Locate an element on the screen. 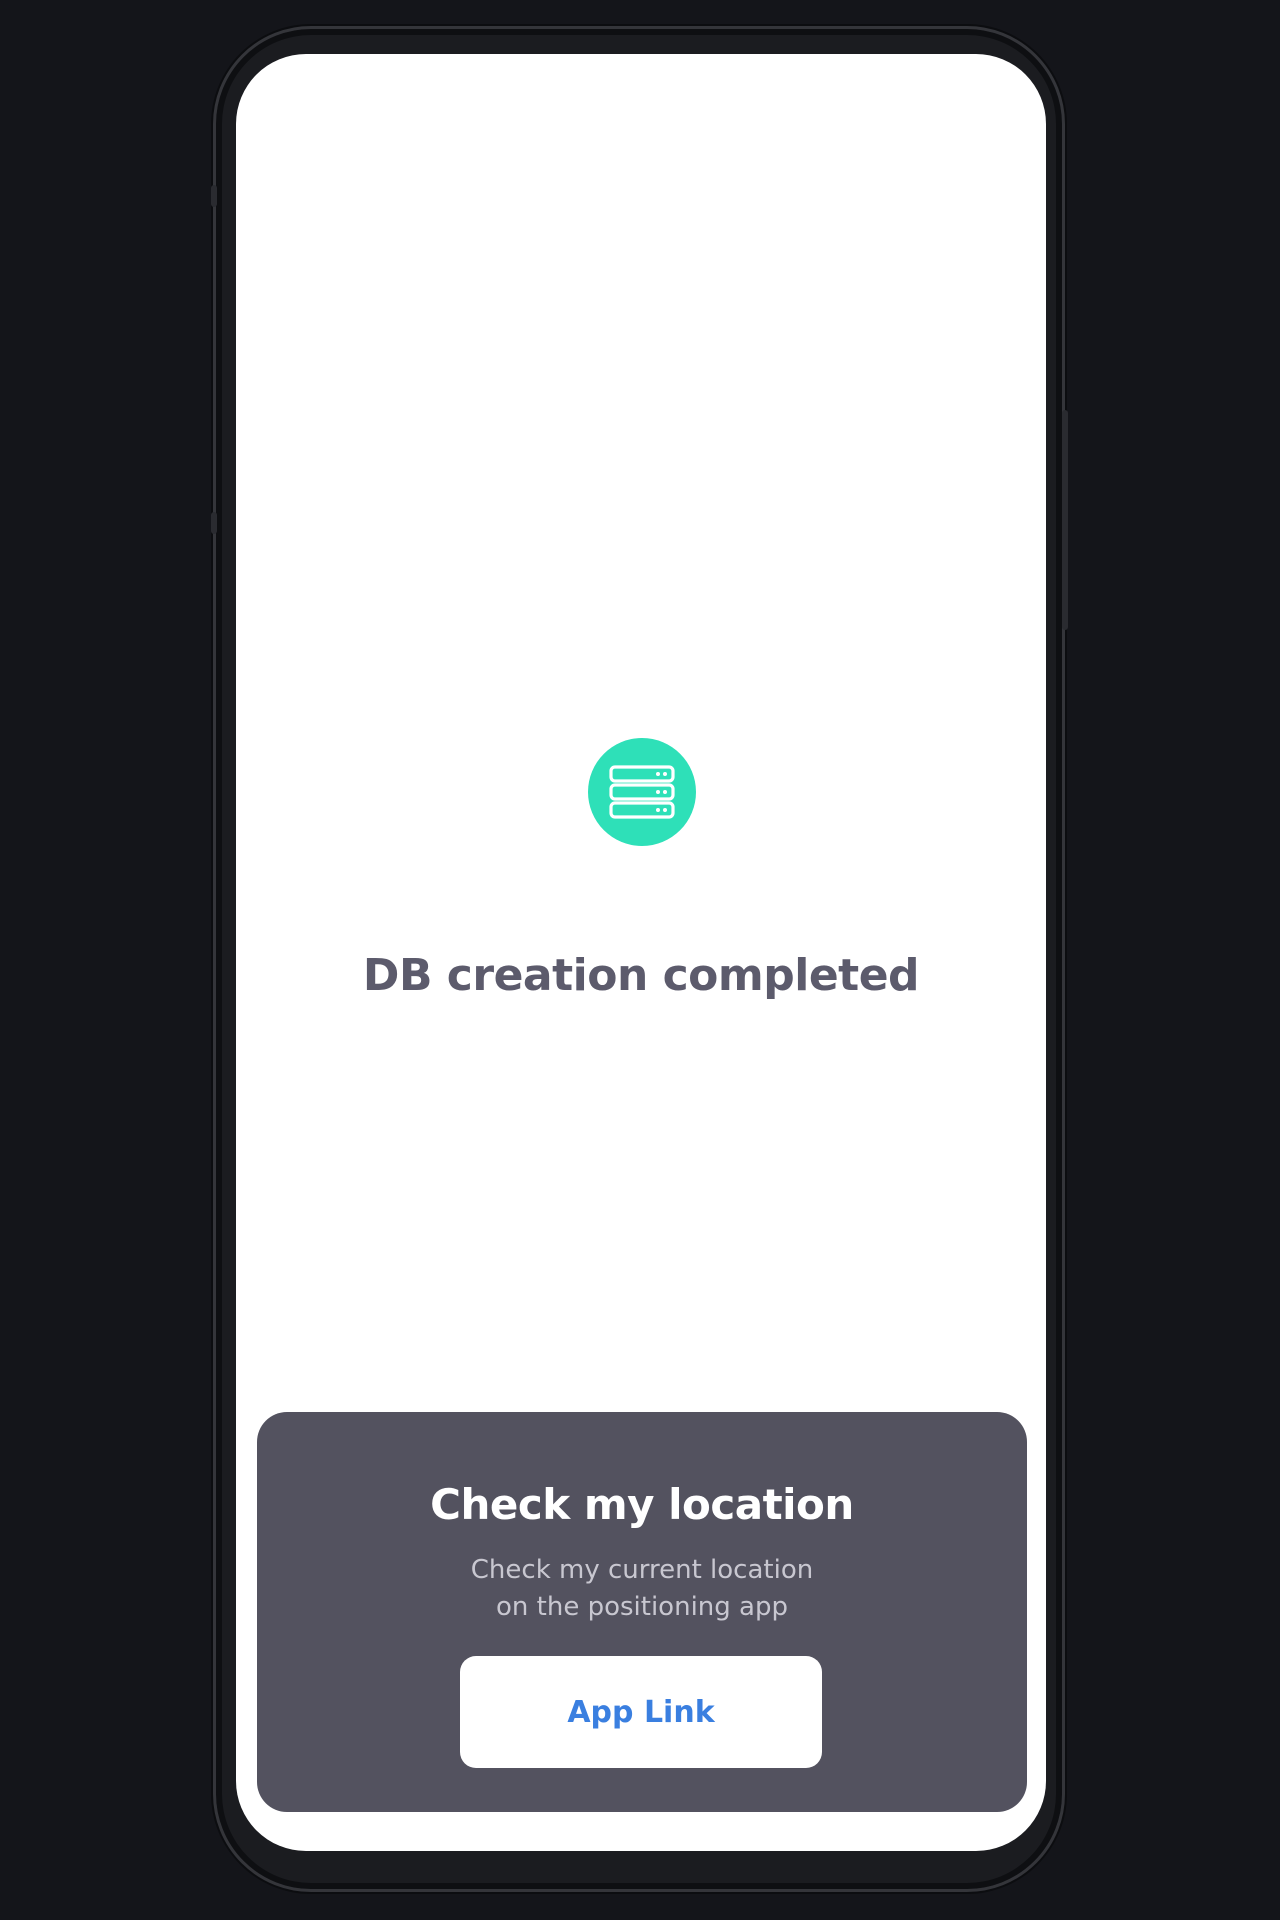  database-server-glyph is located at coordinates (642, 792).